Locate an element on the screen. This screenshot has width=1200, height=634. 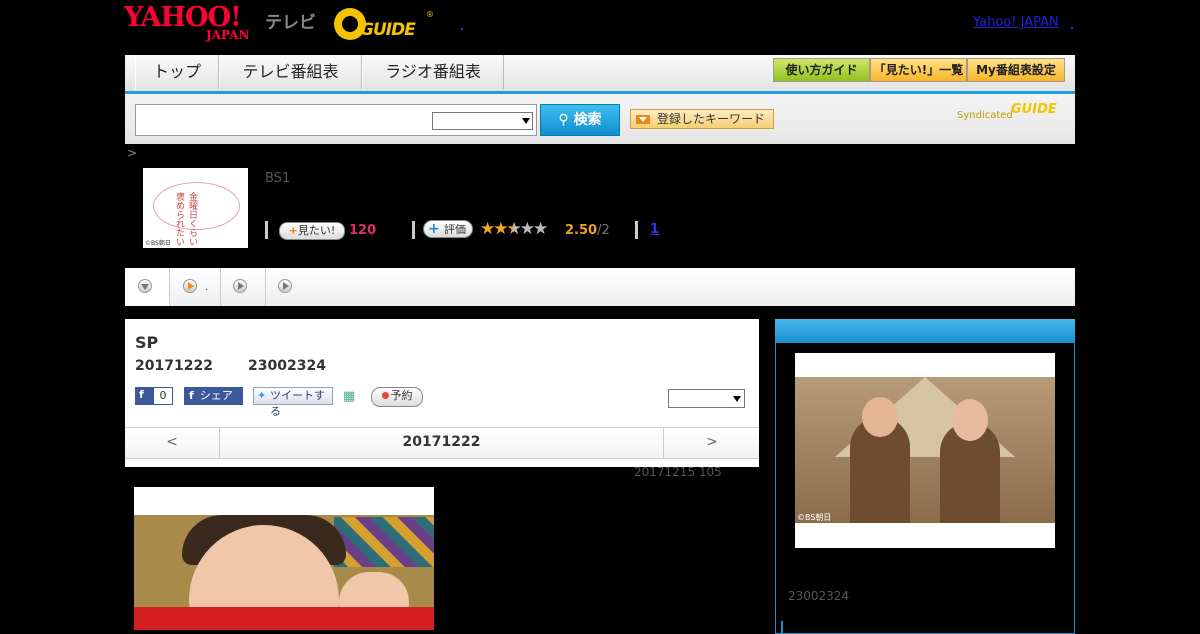
nav-tab-radio-guide: ラジオ番組表 is located at coordinates (433, 72).